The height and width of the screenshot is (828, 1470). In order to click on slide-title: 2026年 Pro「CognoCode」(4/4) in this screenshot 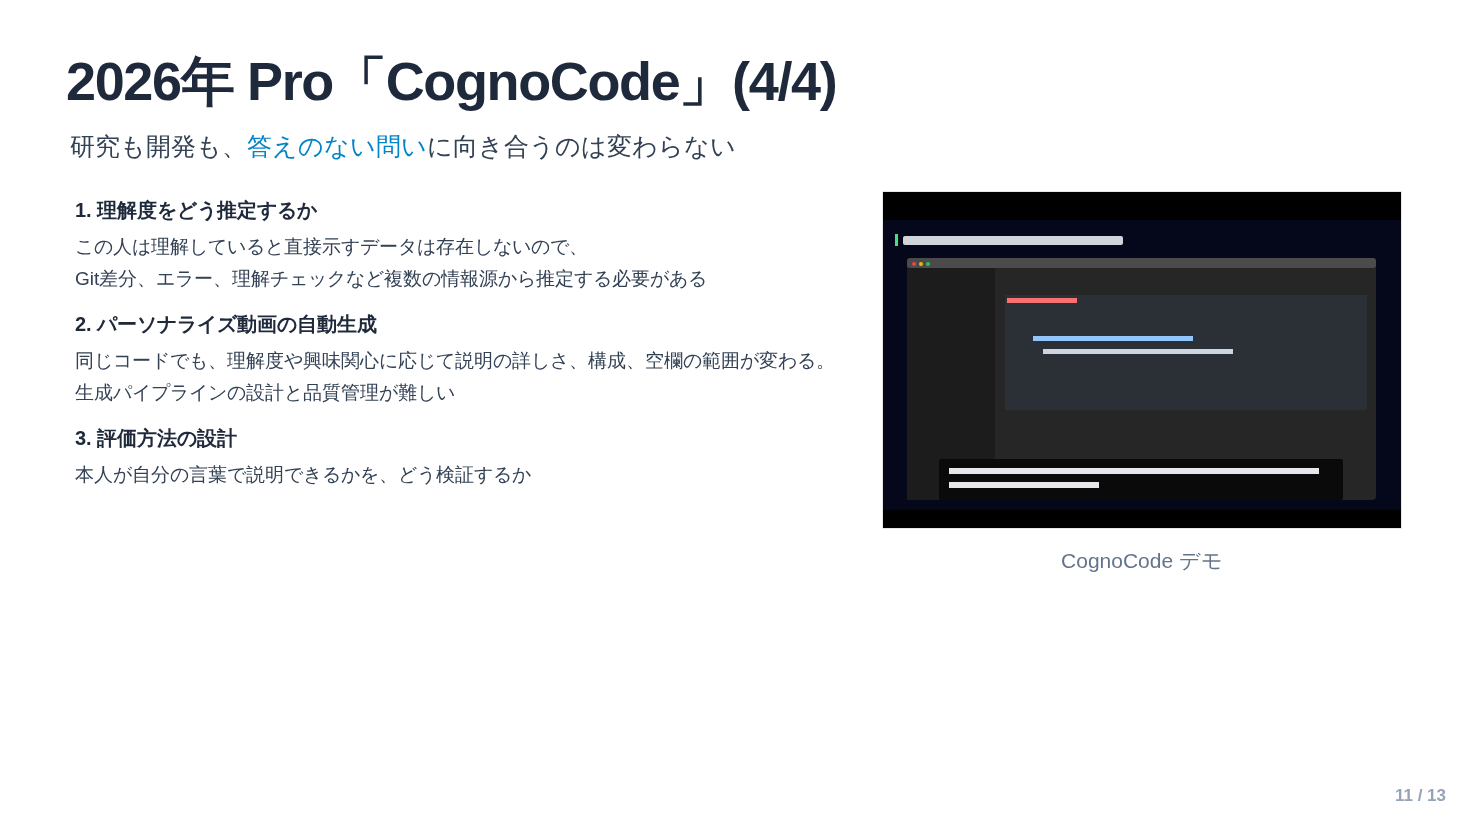, I will do `click(452, 81)`.